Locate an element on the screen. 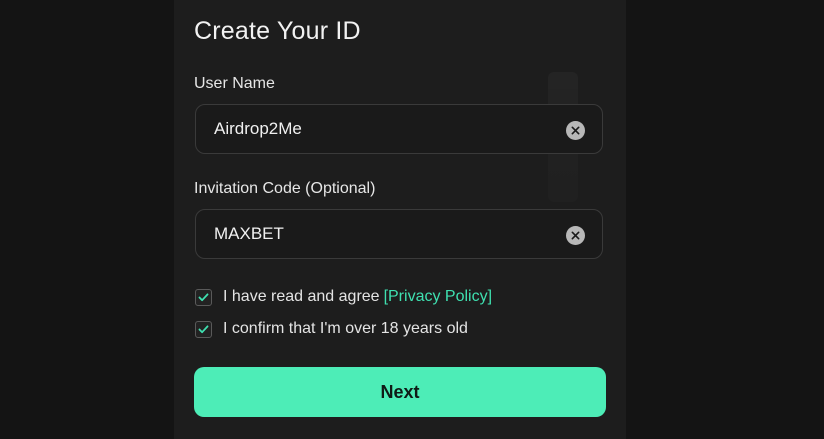 The image size is (824, 439). clear-invitation-button is located at coordinates (575, 235).